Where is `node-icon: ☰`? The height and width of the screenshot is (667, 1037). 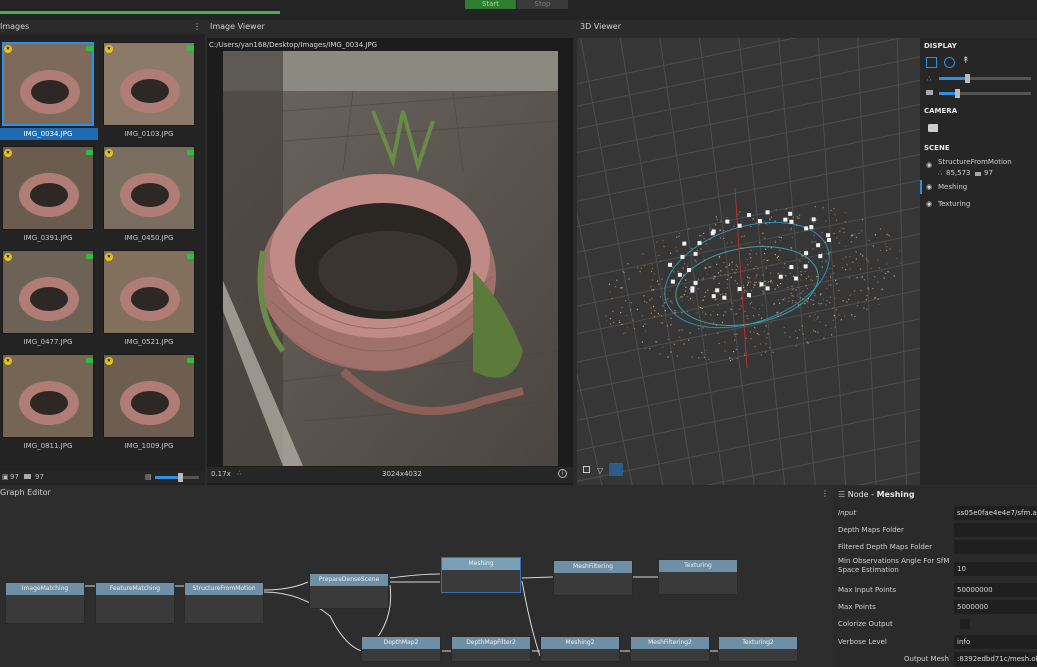
node-icon: ☰ is located at coordinates (842, 494).